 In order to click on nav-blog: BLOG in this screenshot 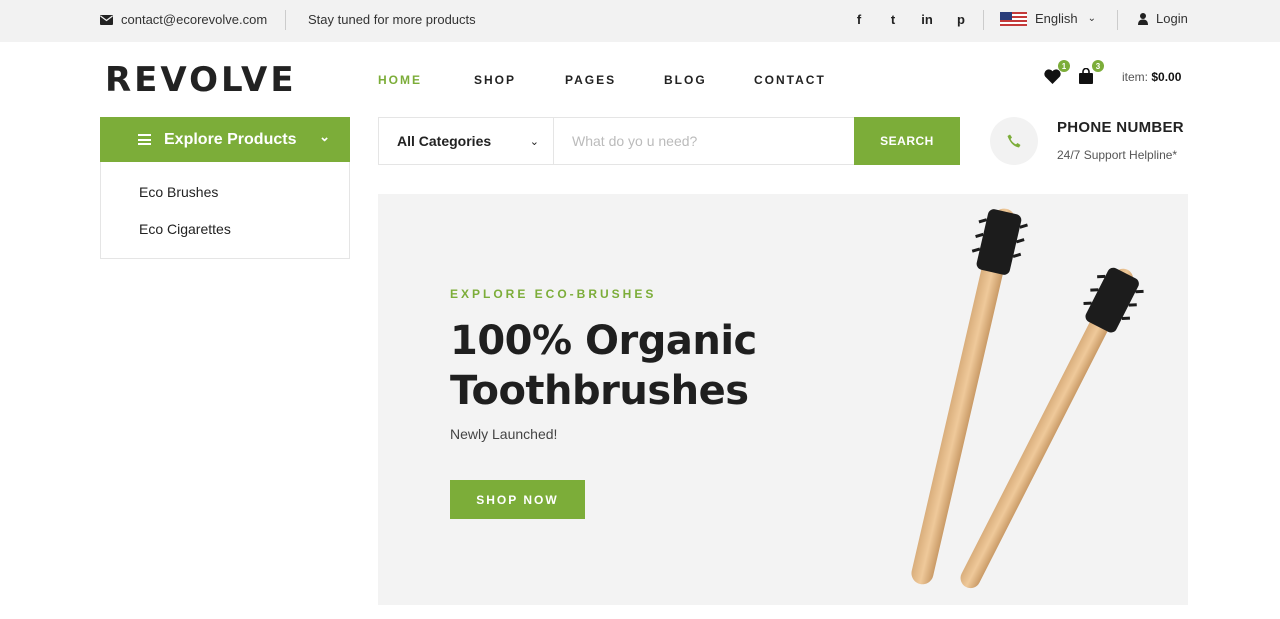, I will do `click(709, 80)`.